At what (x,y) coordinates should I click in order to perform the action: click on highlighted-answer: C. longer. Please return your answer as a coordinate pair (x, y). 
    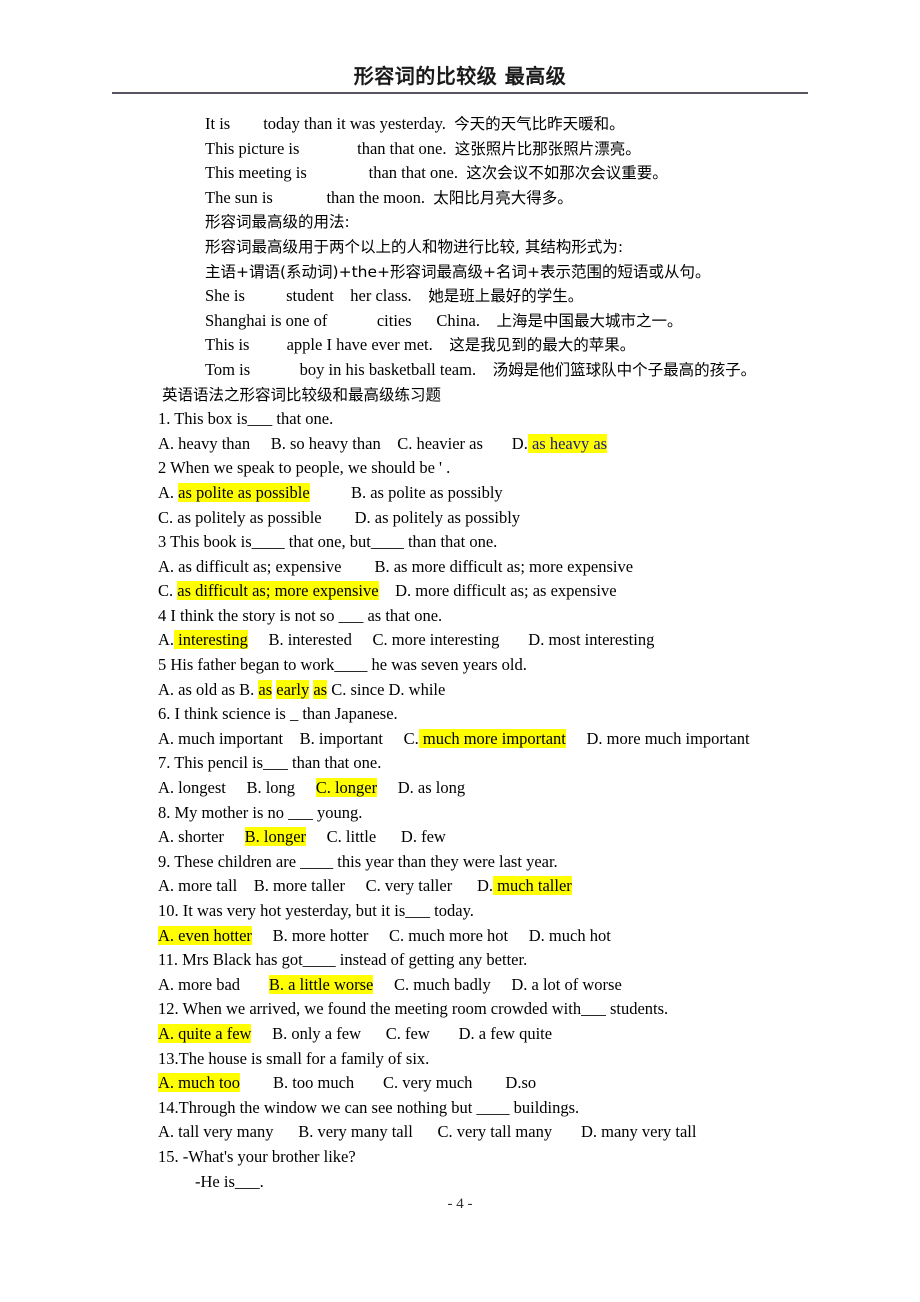
    Looking at the image, I should click on (346, 788).